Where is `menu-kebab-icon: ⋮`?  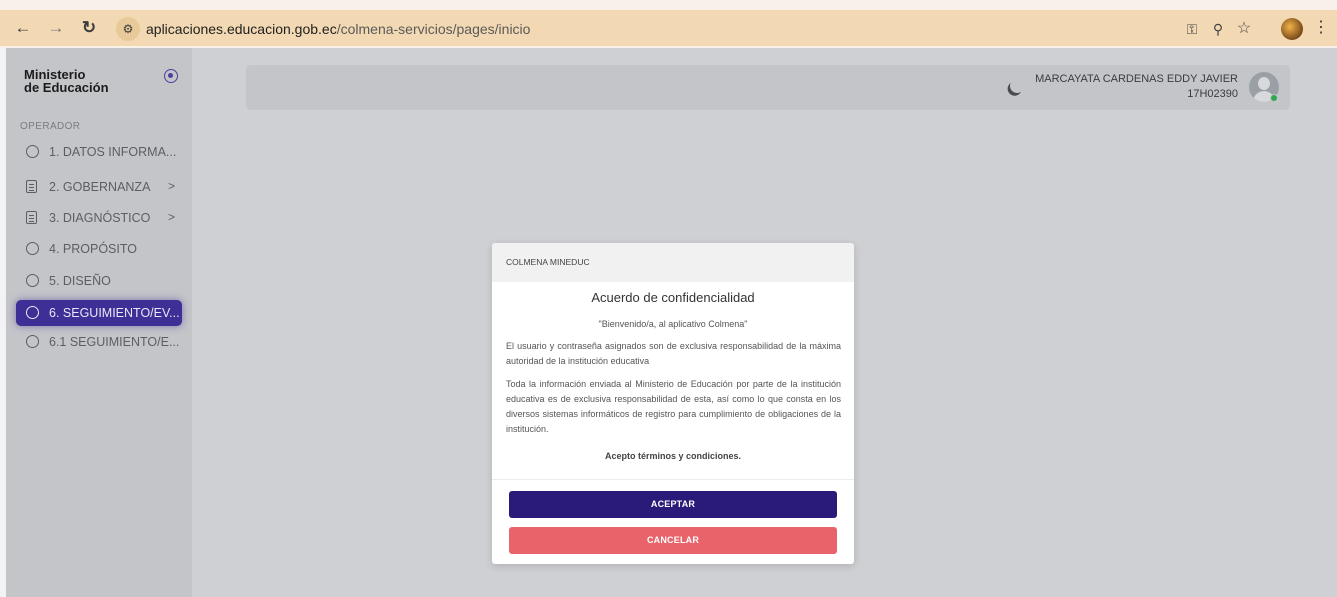 menu-kebab-icon: ⋮ is located at coordinates (1321, 28).